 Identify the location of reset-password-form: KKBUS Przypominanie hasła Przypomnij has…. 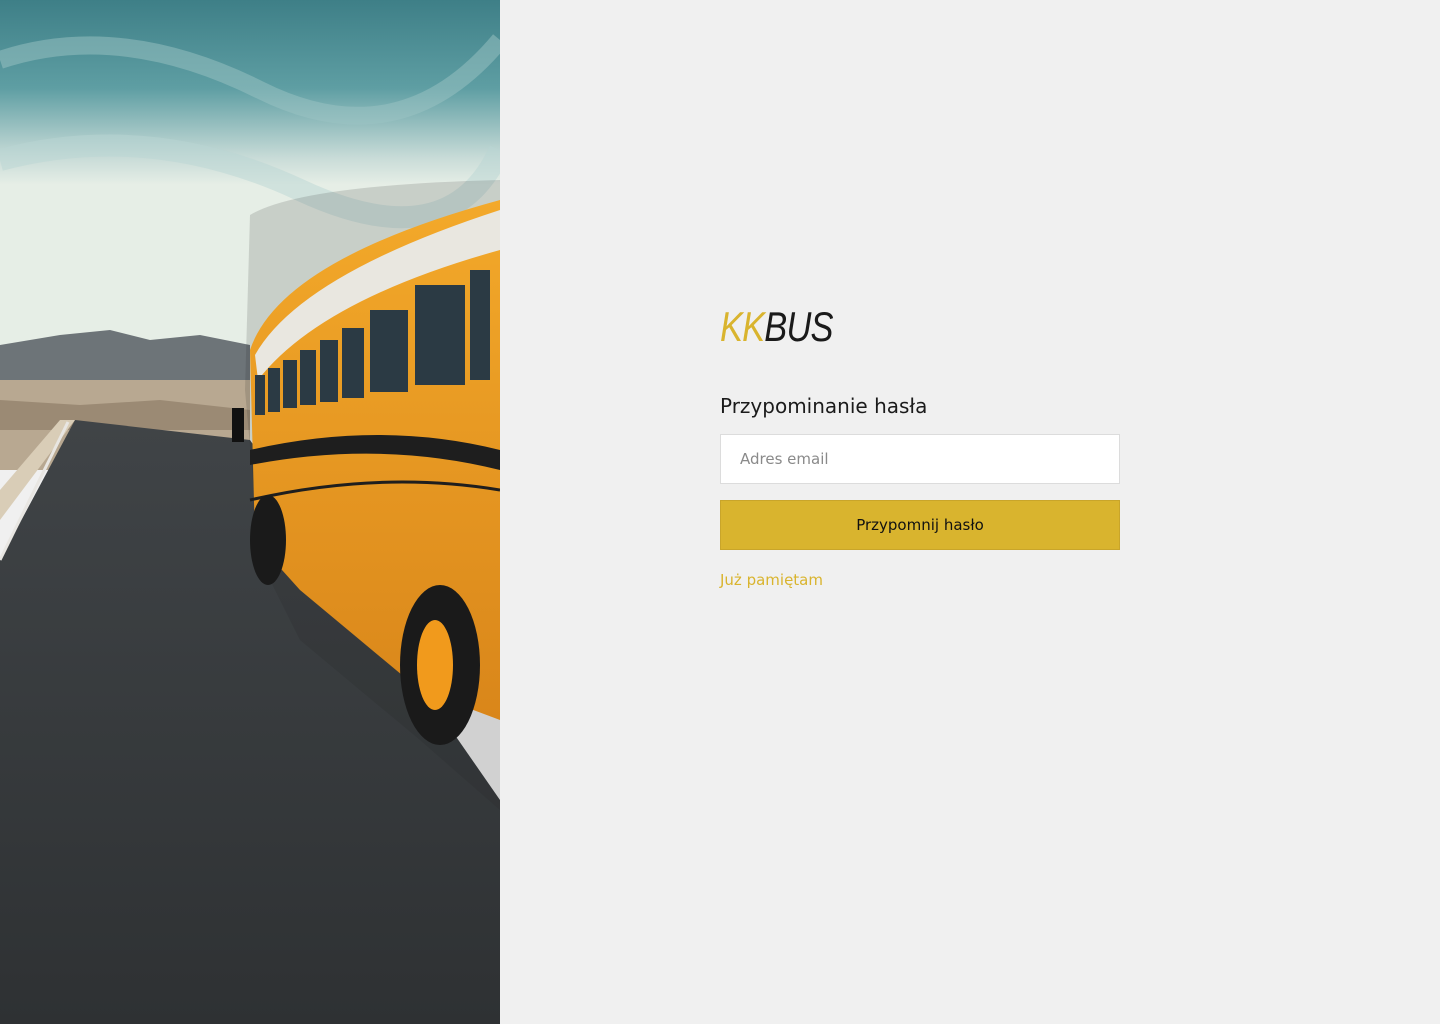
(920, 447).